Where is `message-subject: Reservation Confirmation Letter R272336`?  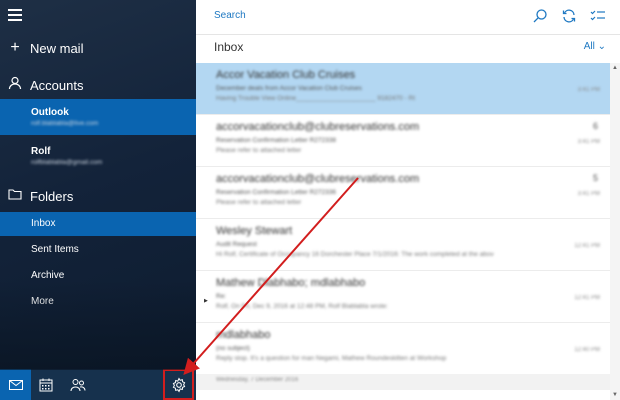
message-subject: Reservation Confirmation Letter R272336 is located at coordinates (276, 192).